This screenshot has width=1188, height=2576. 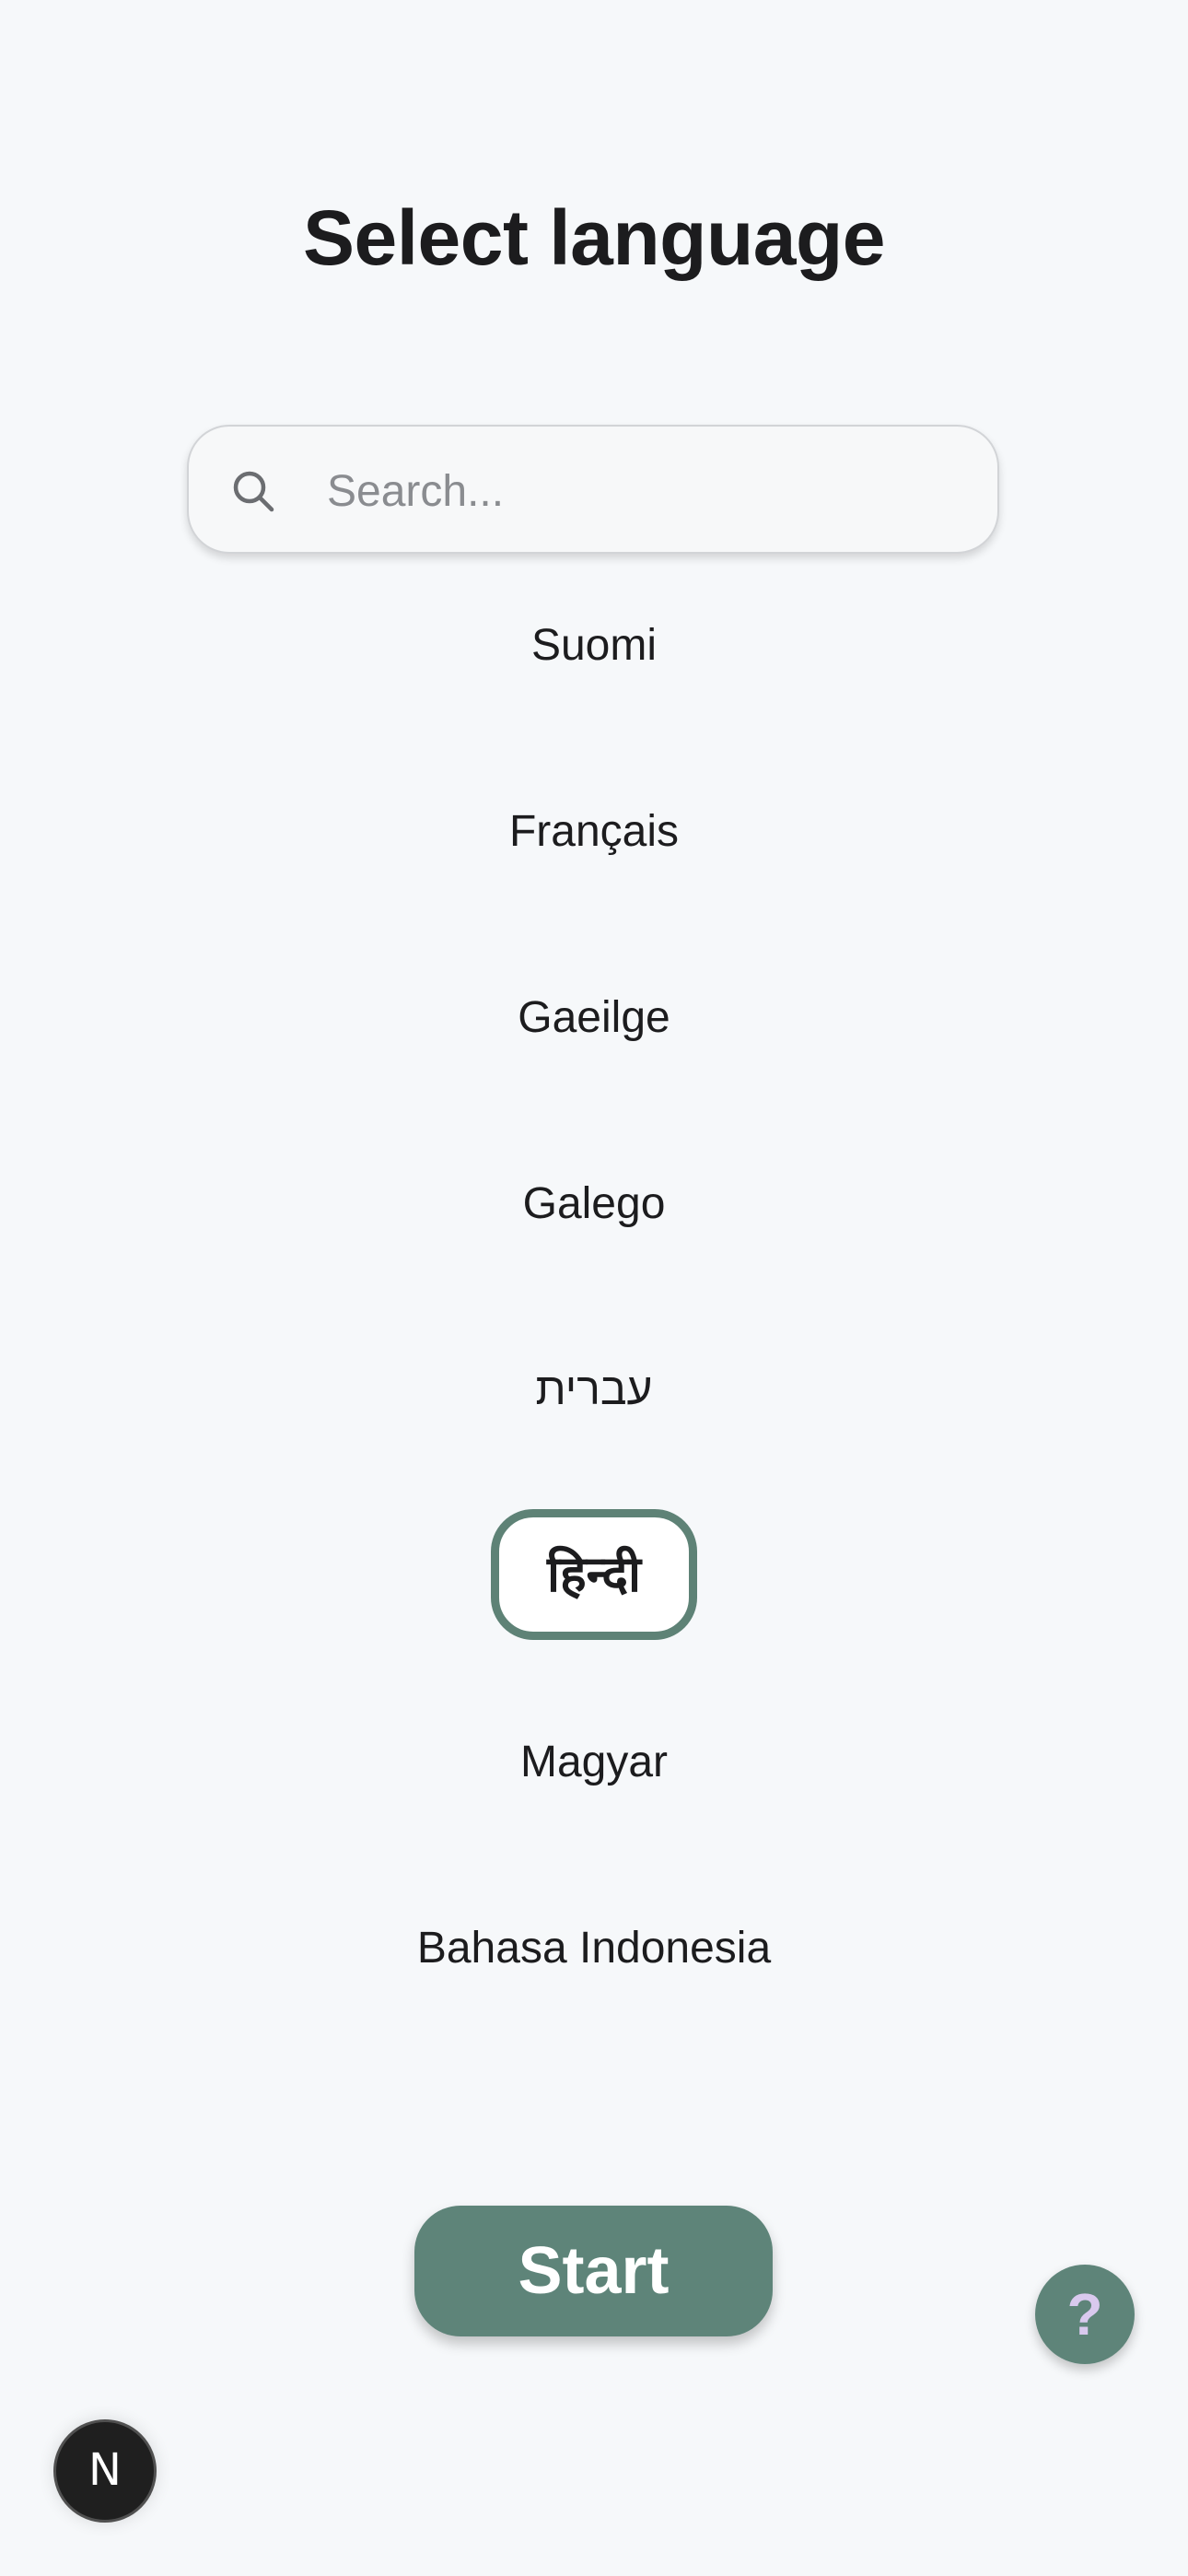 I want to click on language-option-magyar: Magyar, so click(x=594, y=1762).